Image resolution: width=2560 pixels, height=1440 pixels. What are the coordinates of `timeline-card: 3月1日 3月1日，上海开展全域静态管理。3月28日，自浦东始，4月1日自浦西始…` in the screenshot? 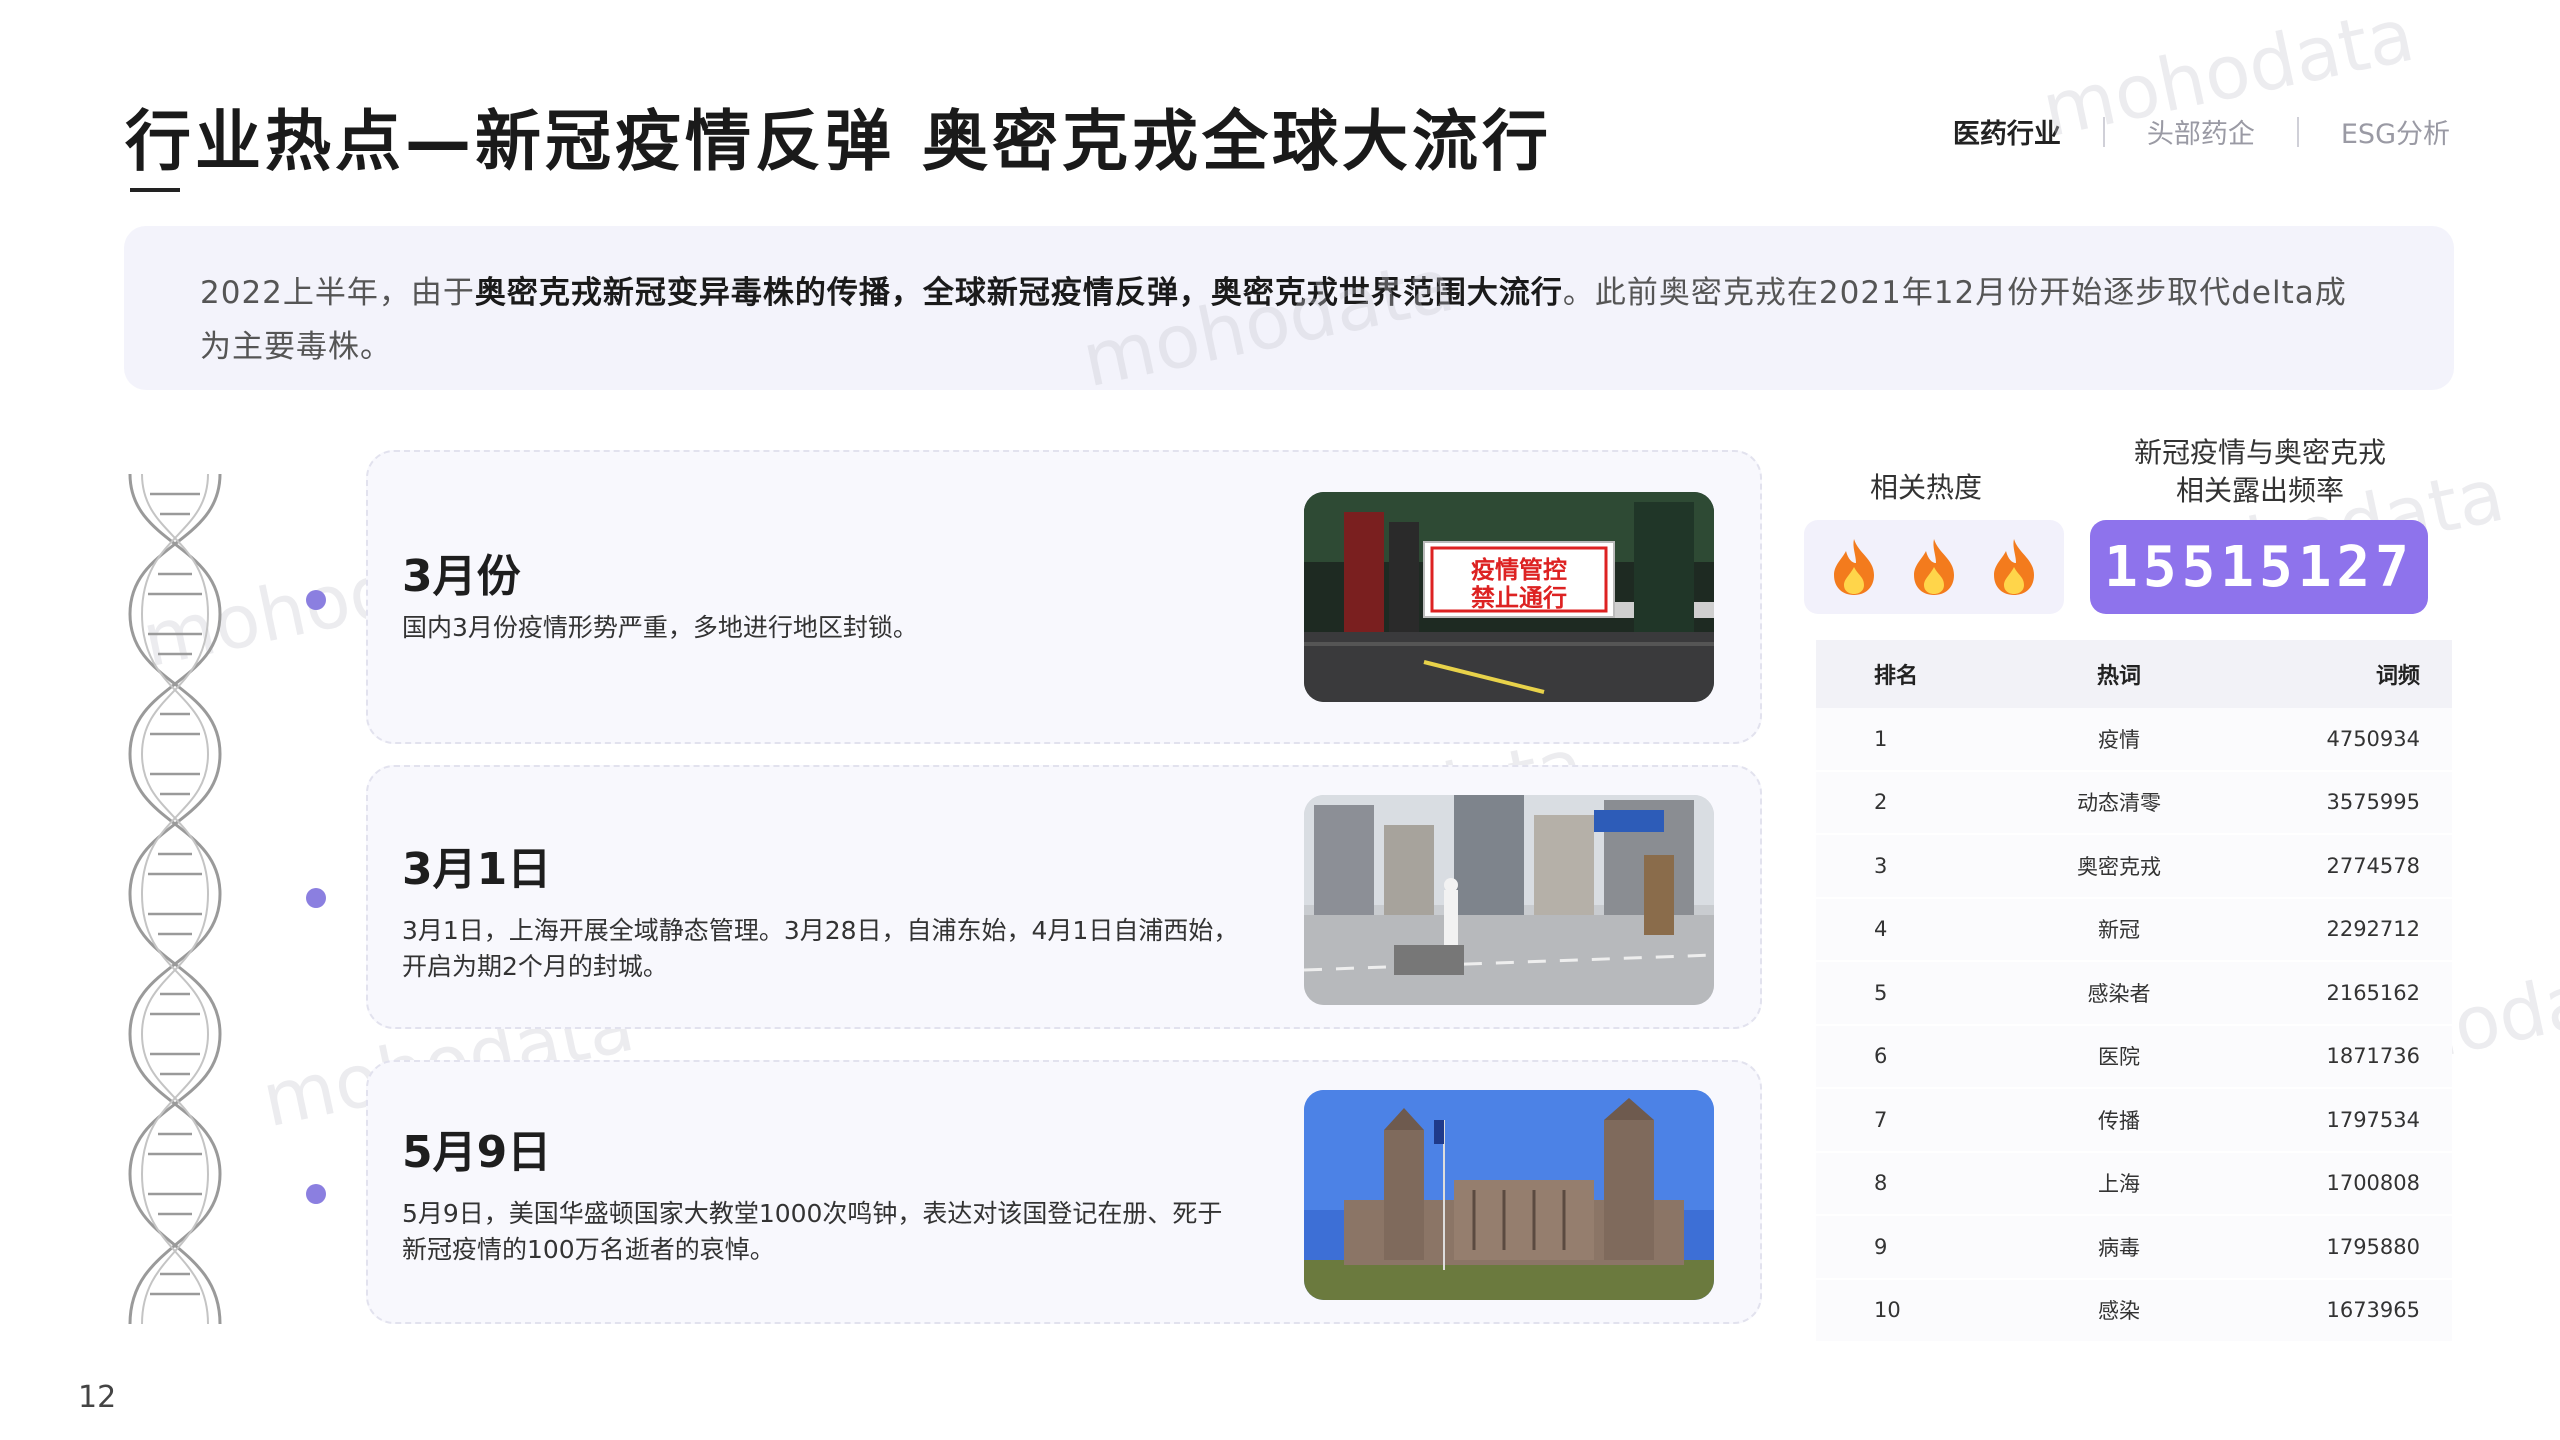 It's located at (1064, 897).